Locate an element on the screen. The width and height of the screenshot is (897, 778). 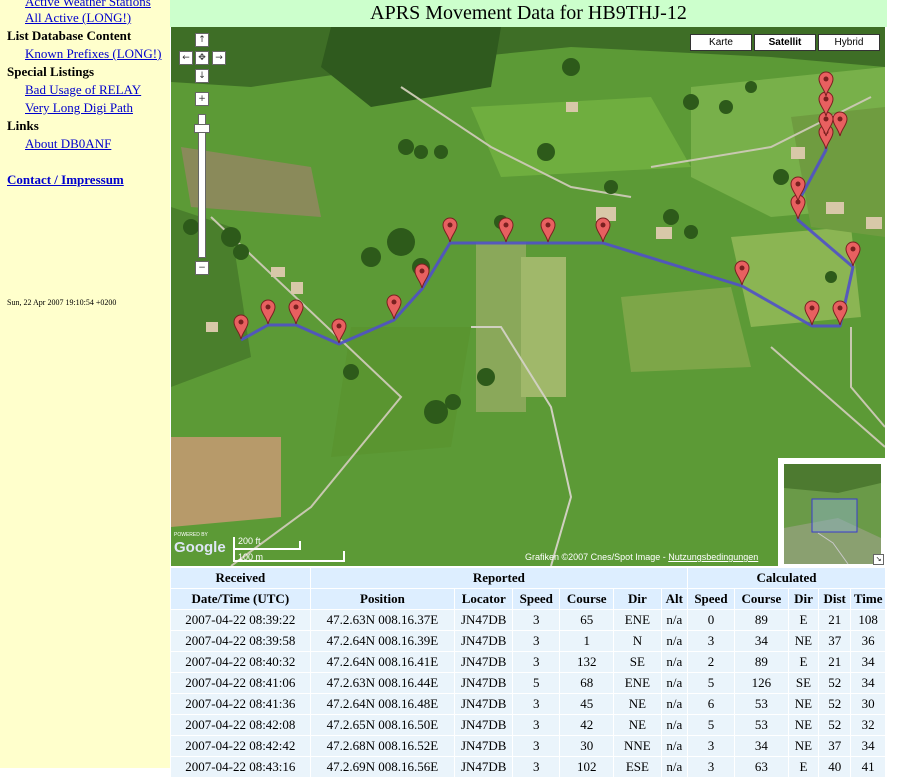
table-cell: 45 is located at coordinates (587, 704).